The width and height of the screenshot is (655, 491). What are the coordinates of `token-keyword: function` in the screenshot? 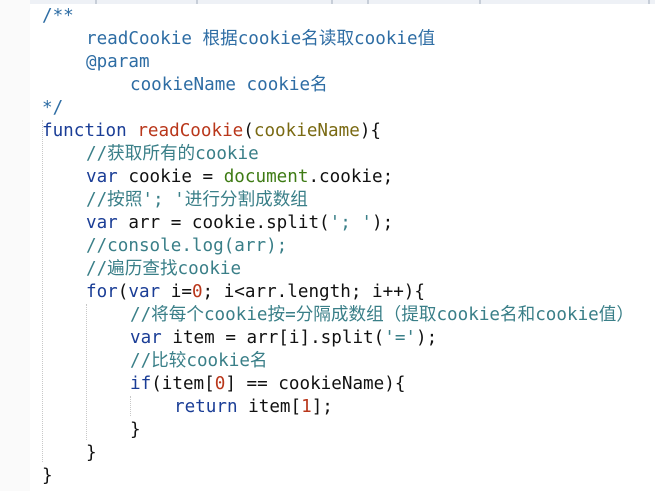 It's located at (84, 131).